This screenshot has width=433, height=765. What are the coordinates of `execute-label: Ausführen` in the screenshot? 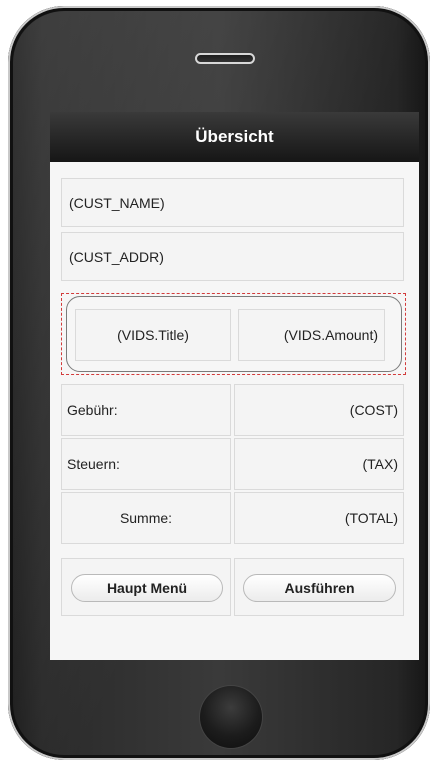 It's located at (319, 588).